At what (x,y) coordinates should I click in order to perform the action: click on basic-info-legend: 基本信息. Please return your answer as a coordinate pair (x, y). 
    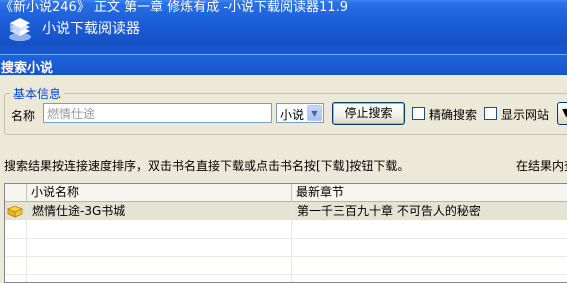
    Looking at the image, I should click on (37, 93).